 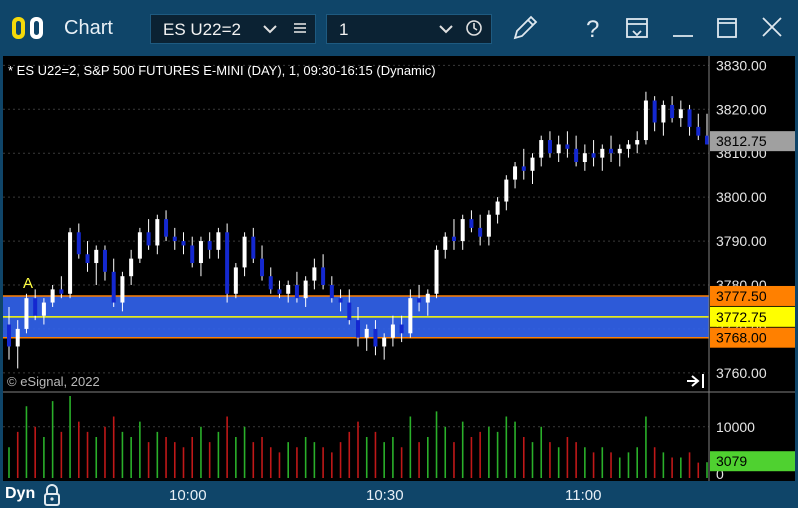 I want to click on time-tick: 11:00, so click(x=583, y=495).